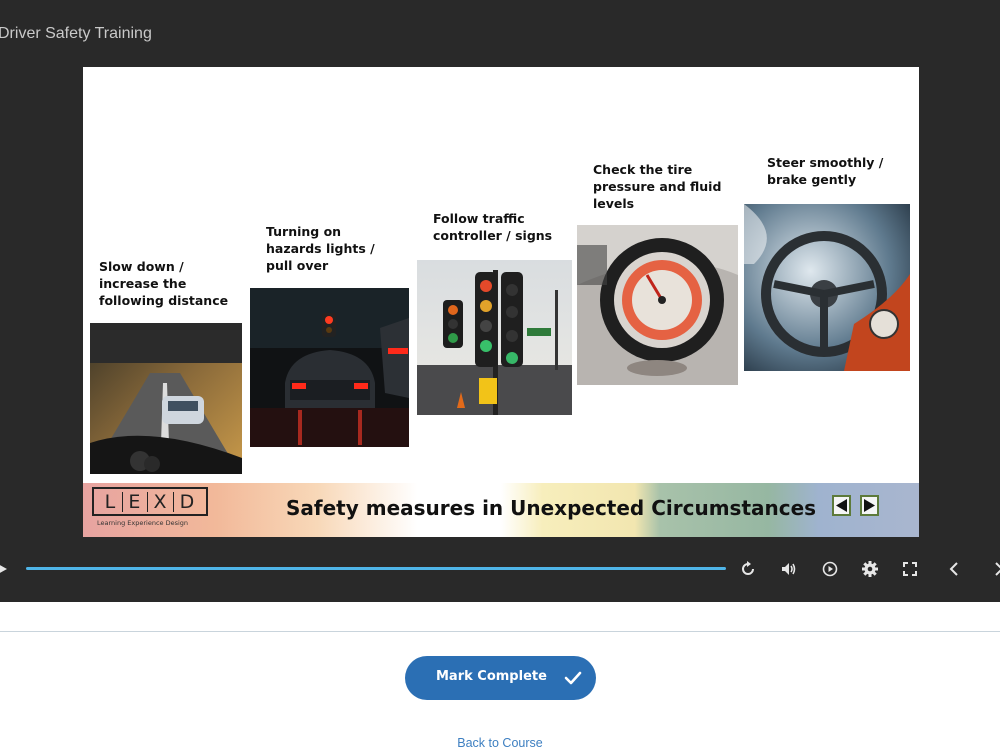  I want to click on hazard-lights-photo-icon, so click(329, 367).